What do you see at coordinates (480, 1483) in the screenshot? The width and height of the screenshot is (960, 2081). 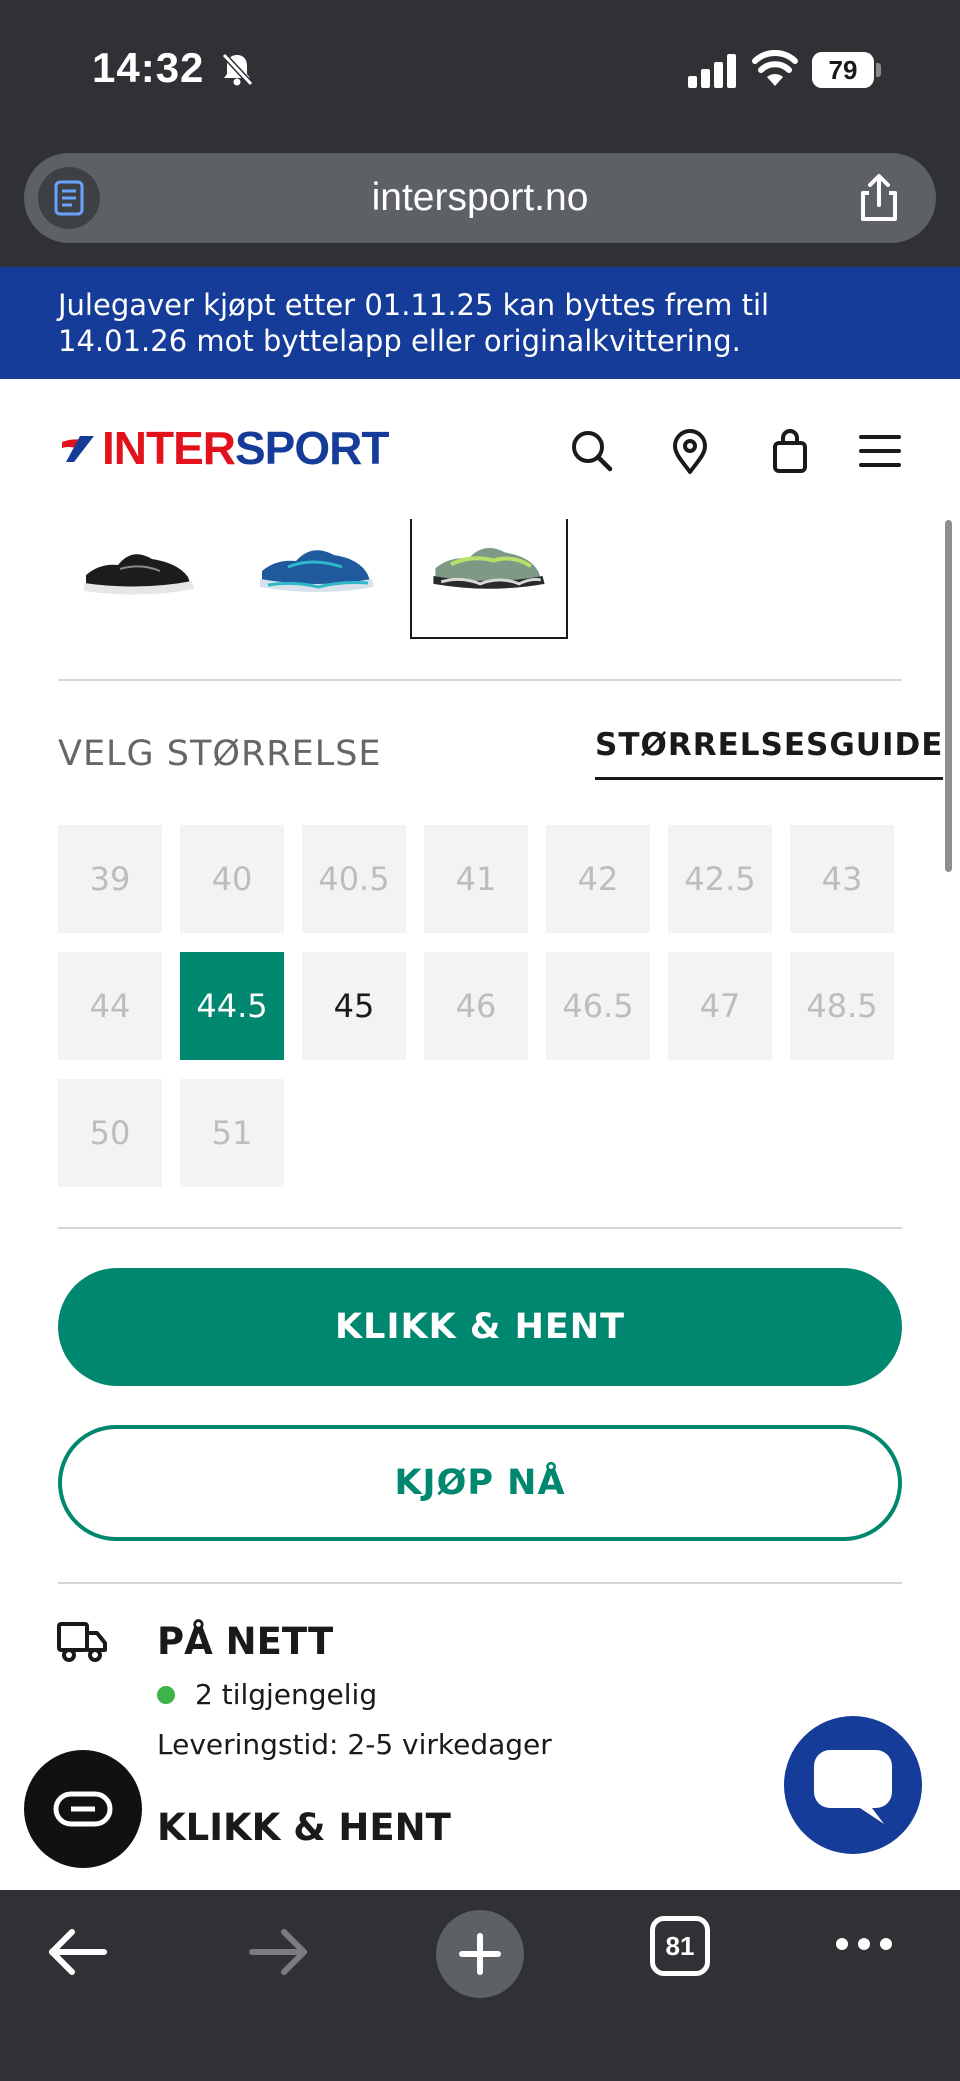 I see `buy-now-button: KJØP NÅ` at bounding box center [480, 1483].